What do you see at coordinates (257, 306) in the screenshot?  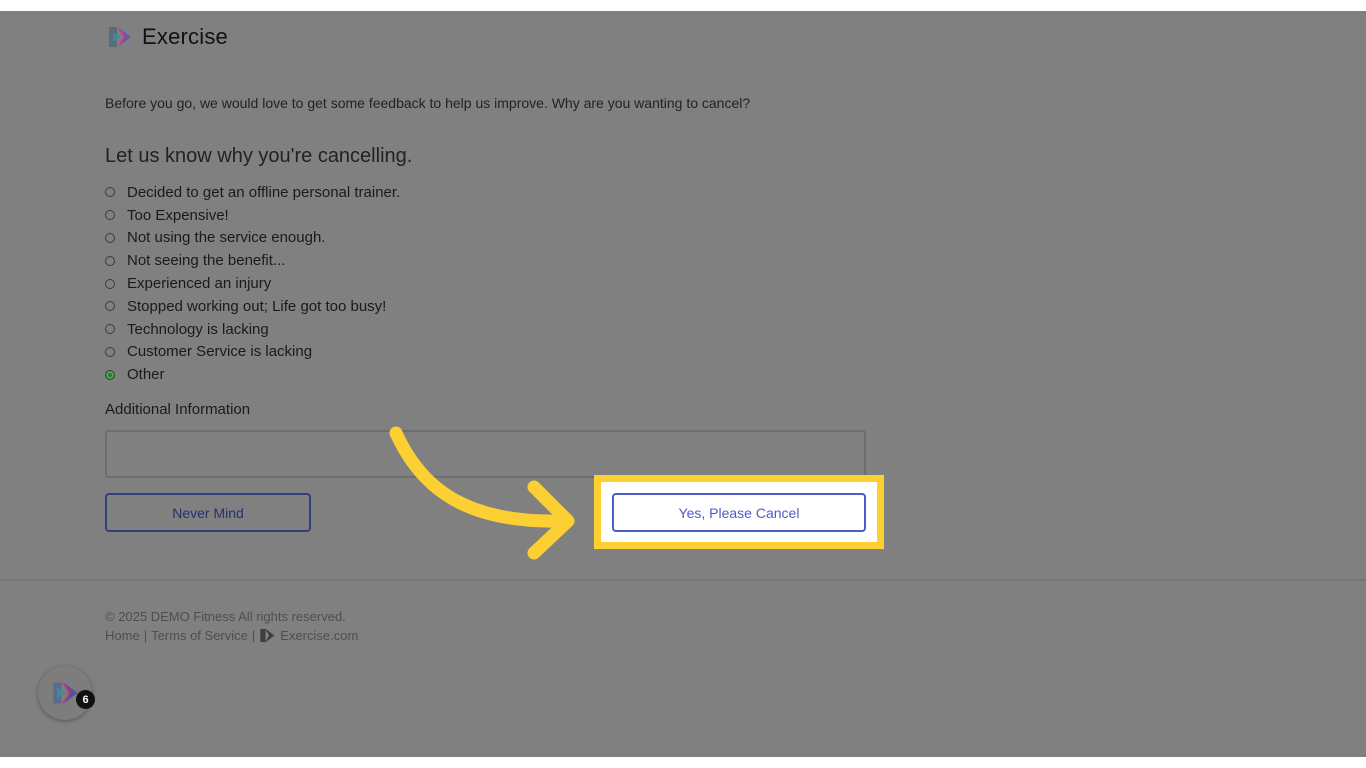 I see `reason-label: Stopped working out; Life got too busy!` at bounding box center [257, 306].